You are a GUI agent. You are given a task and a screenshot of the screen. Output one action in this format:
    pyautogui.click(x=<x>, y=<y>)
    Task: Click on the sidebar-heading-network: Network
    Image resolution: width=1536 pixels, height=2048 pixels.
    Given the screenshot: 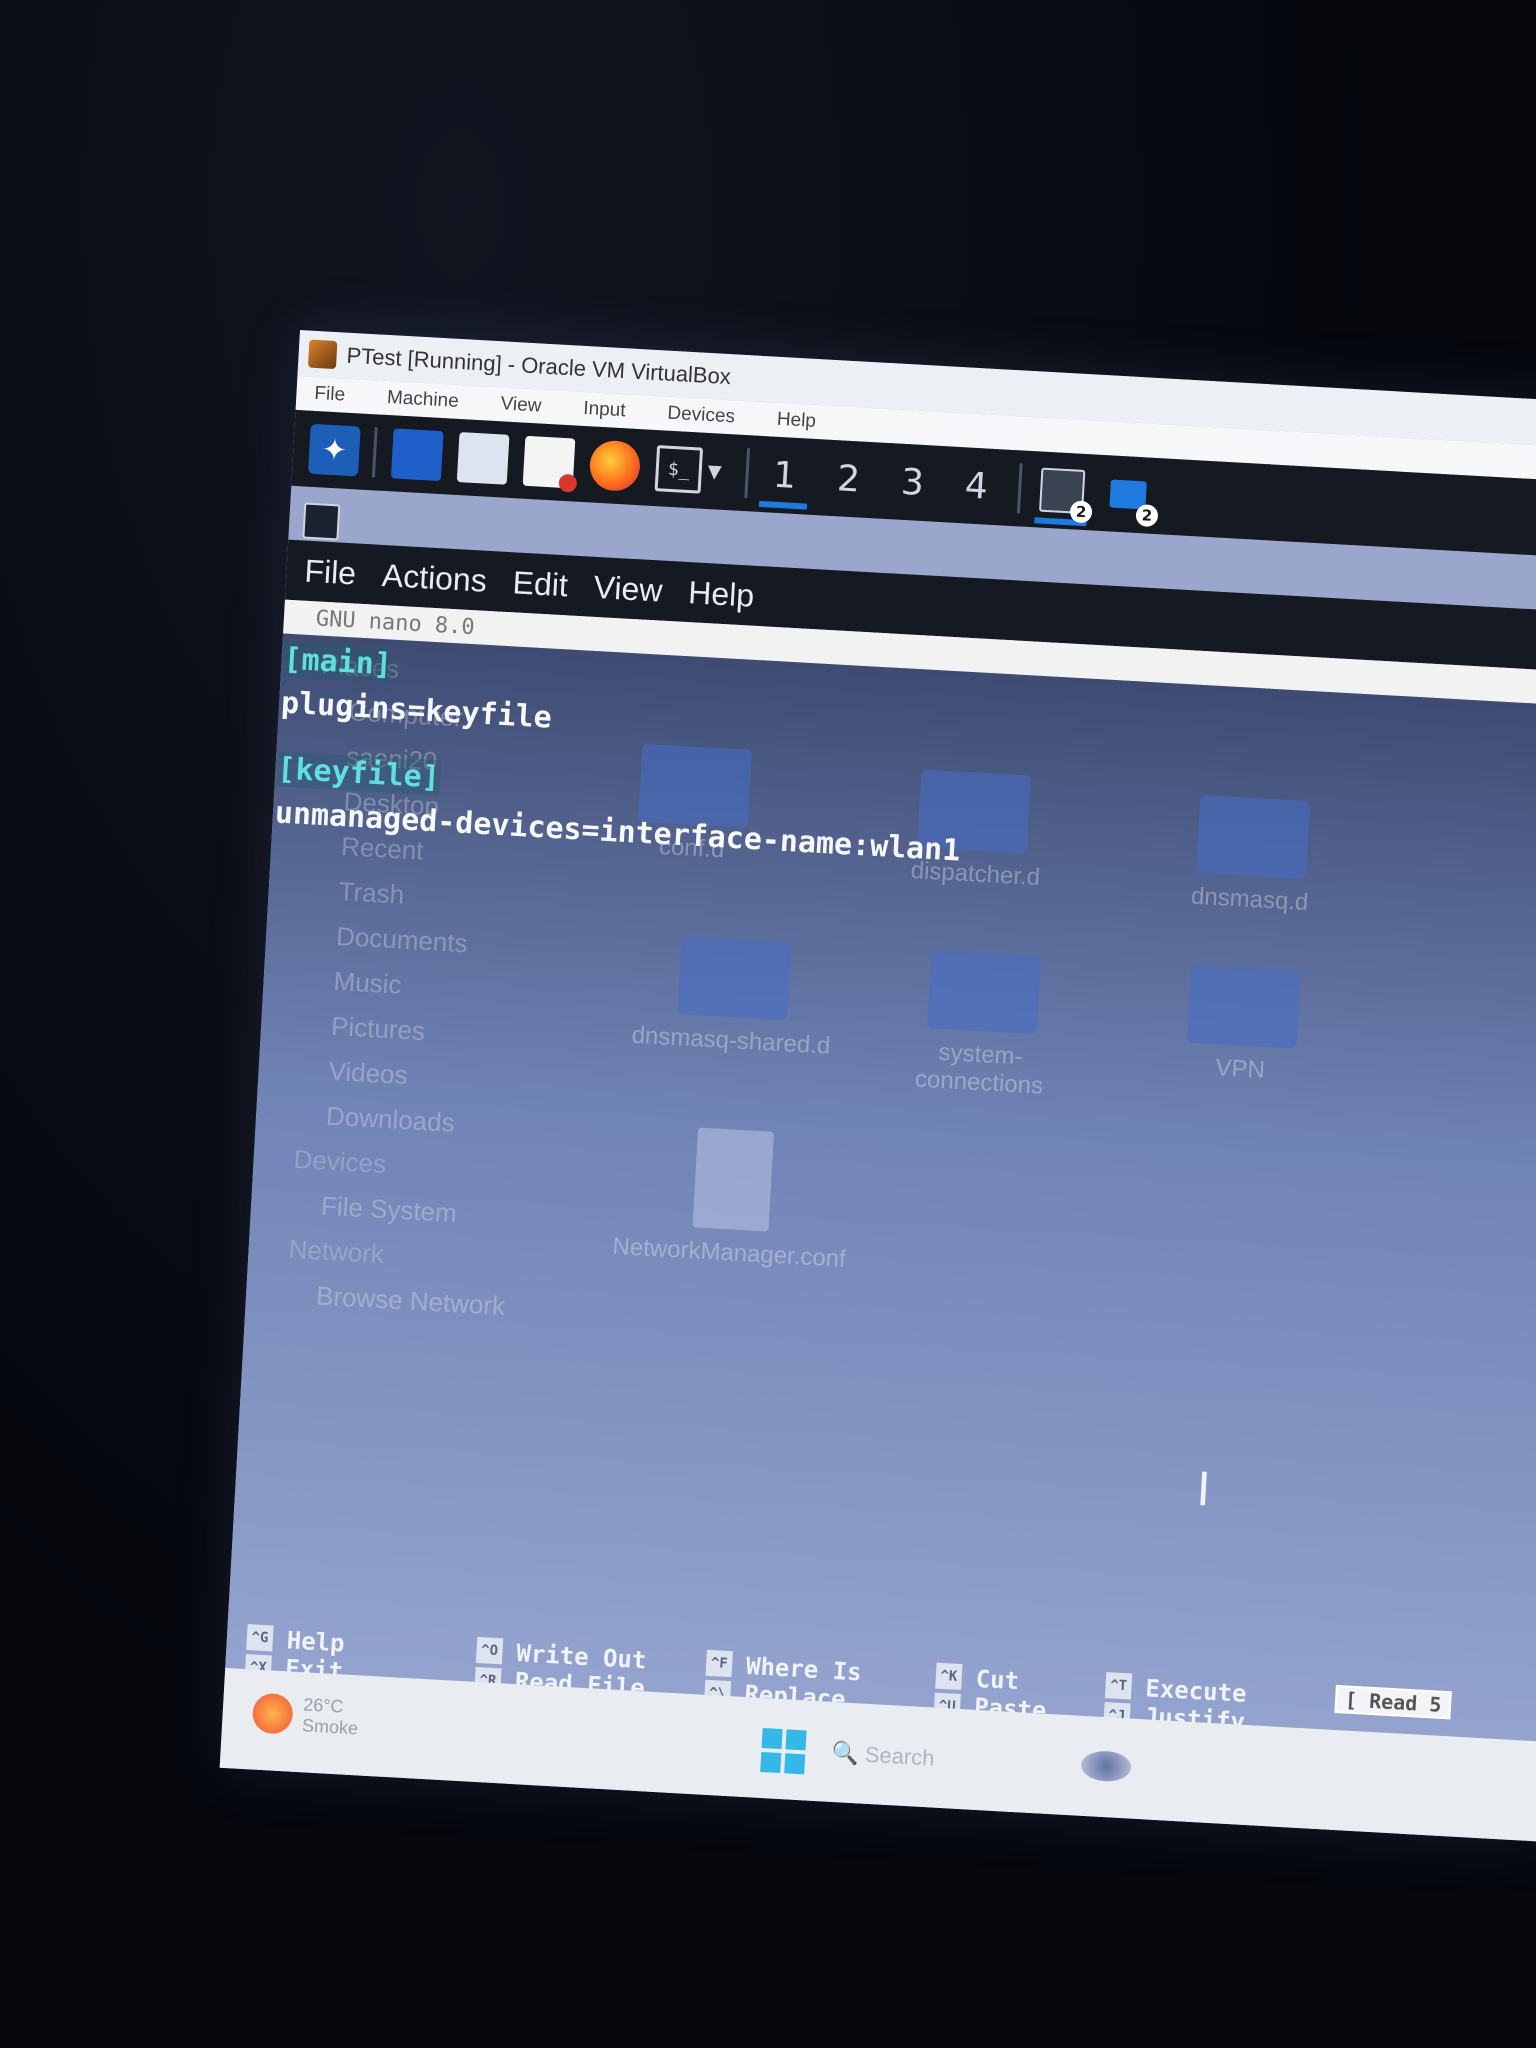 What is the action you would take?
    pyautogui.click(x=336, y=1251)
    